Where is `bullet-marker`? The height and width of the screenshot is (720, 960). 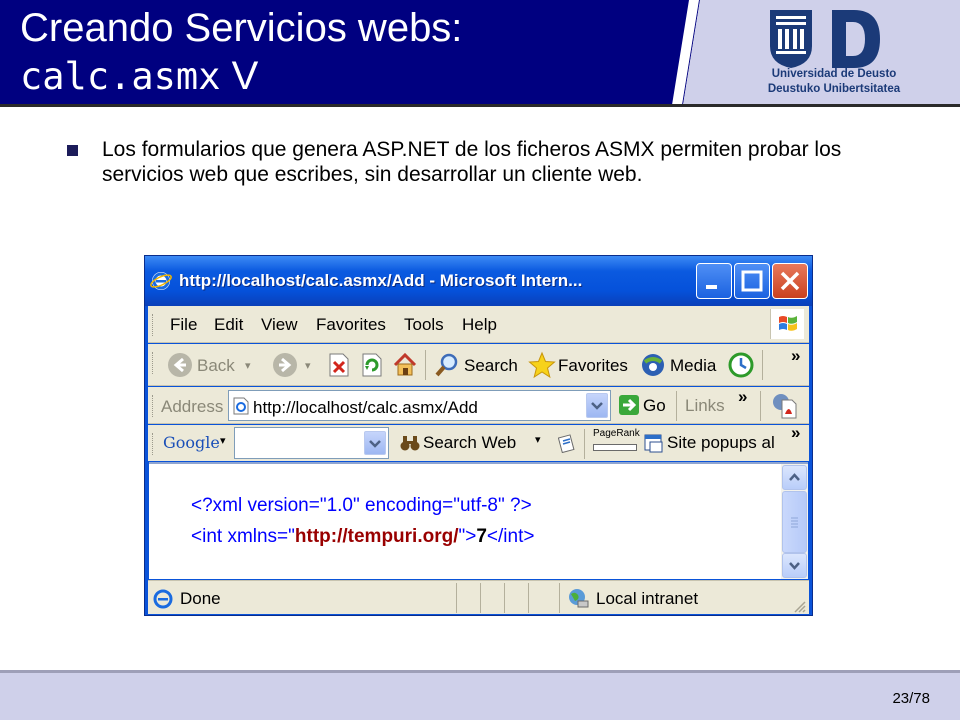
bullet-marker is located at coordinates (72, 150).